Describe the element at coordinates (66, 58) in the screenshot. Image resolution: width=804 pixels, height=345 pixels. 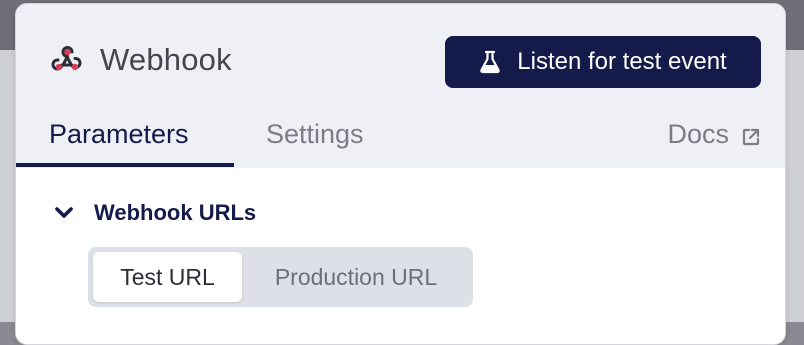
I see `webhook-icon` at that location.